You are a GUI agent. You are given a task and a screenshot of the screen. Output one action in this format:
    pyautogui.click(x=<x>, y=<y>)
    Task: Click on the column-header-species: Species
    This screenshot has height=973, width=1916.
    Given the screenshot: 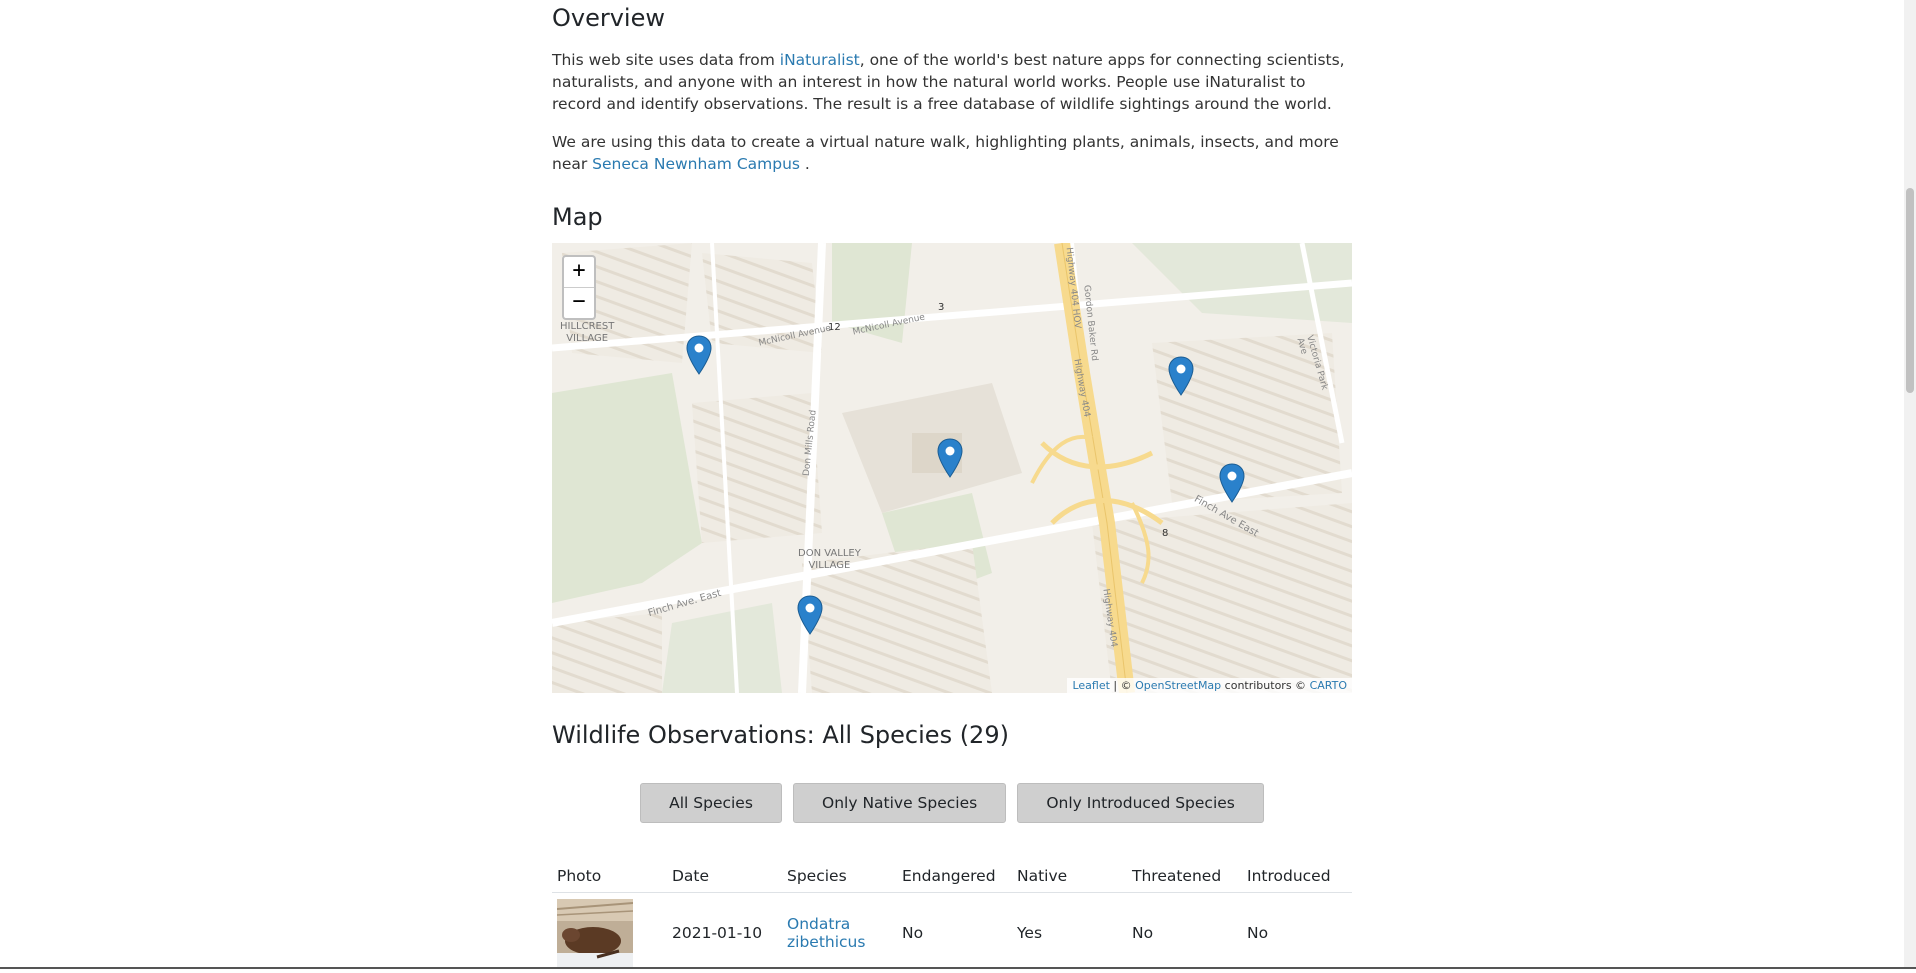 What is the action you would take?
    pyautogui.click(x=839, y=876)
    